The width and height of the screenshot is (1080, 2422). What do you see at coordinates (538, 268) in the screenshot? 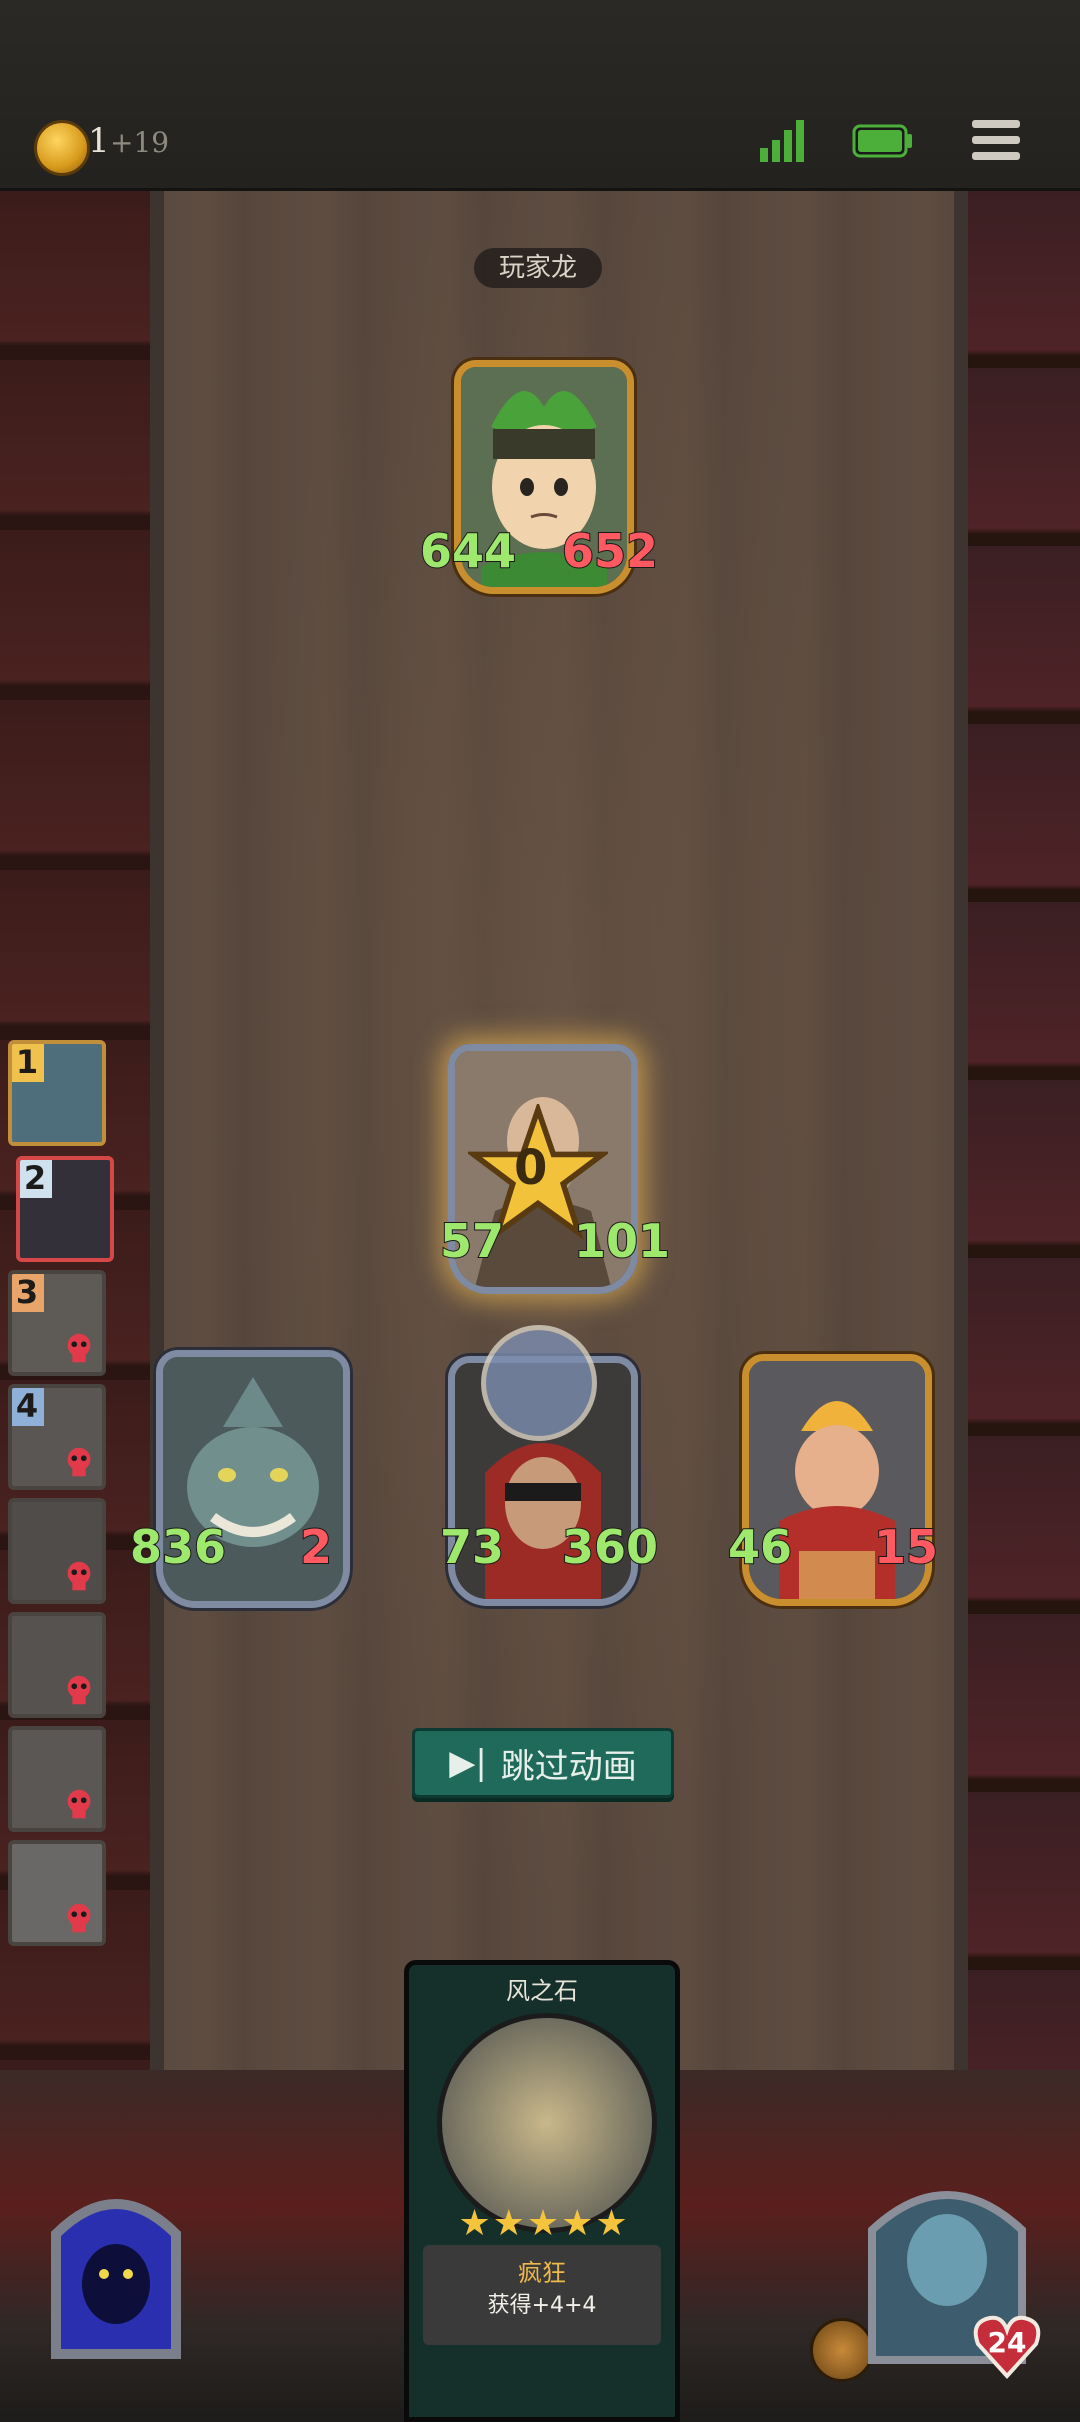
I see `player-name-label: 玩家龙` at bounding box center [538, 268].